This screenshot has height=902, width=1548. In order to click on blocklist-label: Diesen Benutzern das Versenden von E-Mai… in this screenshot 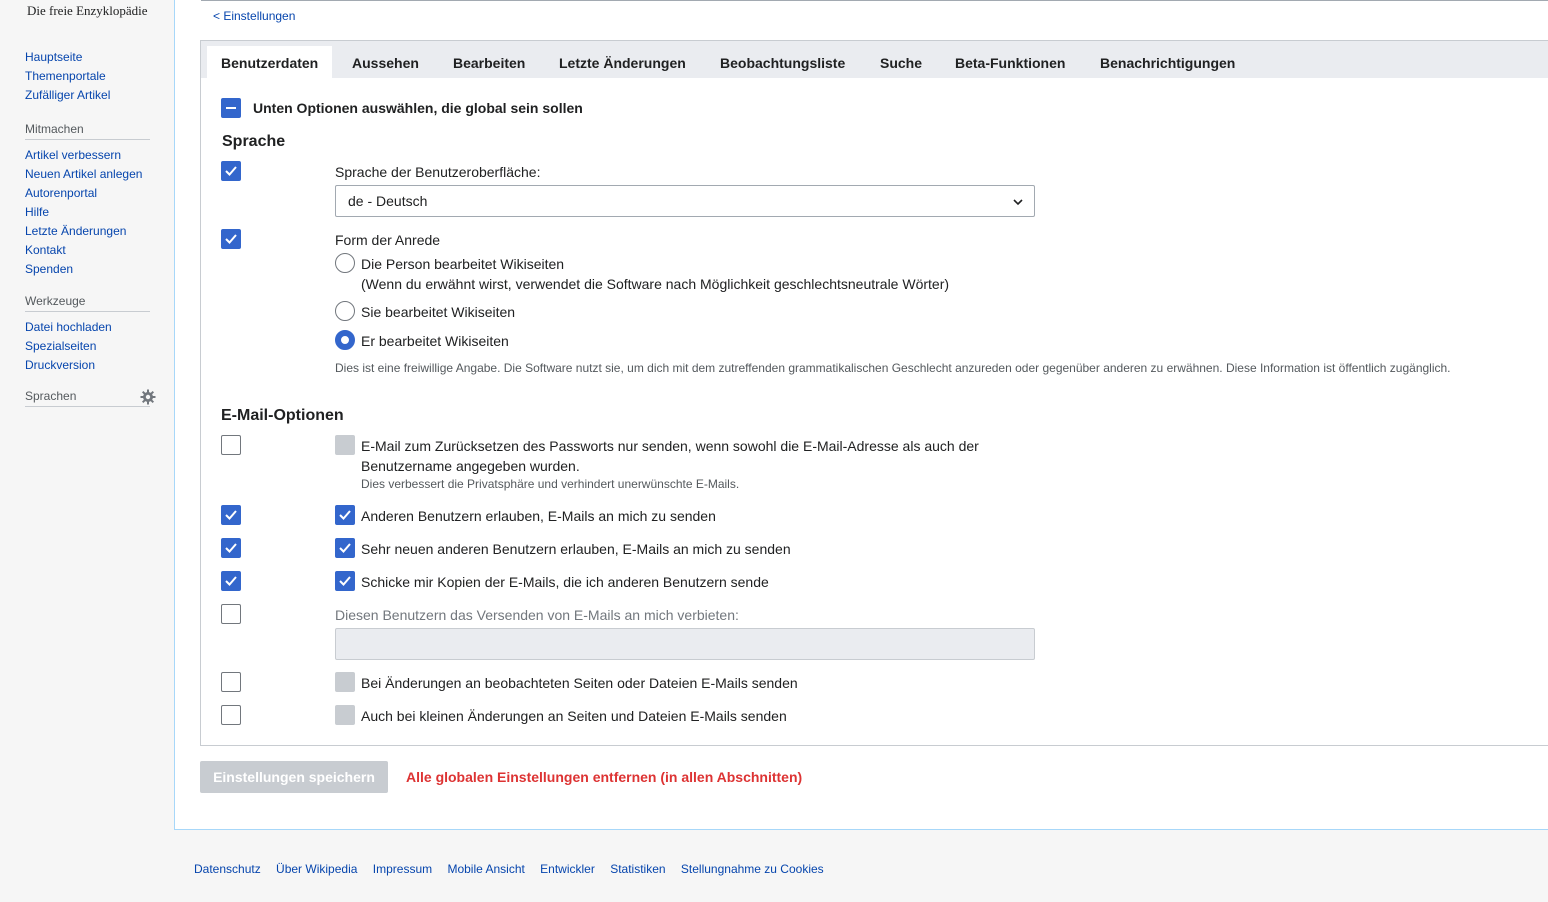, I will do `click(537, 615)`.